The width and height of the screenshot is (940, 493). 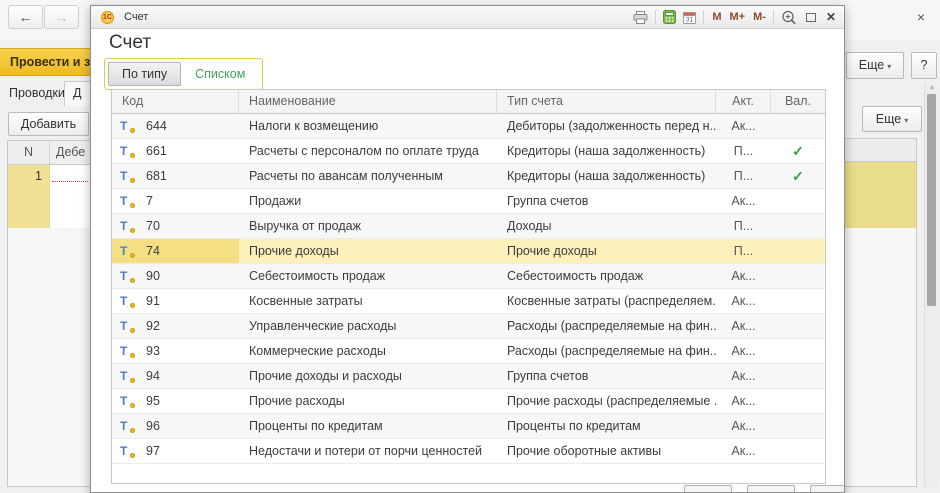 What do you see at coordinates (931, 200) in the screenshot?
I see `scrollbar-thumb` at bounding box center [931, 200].